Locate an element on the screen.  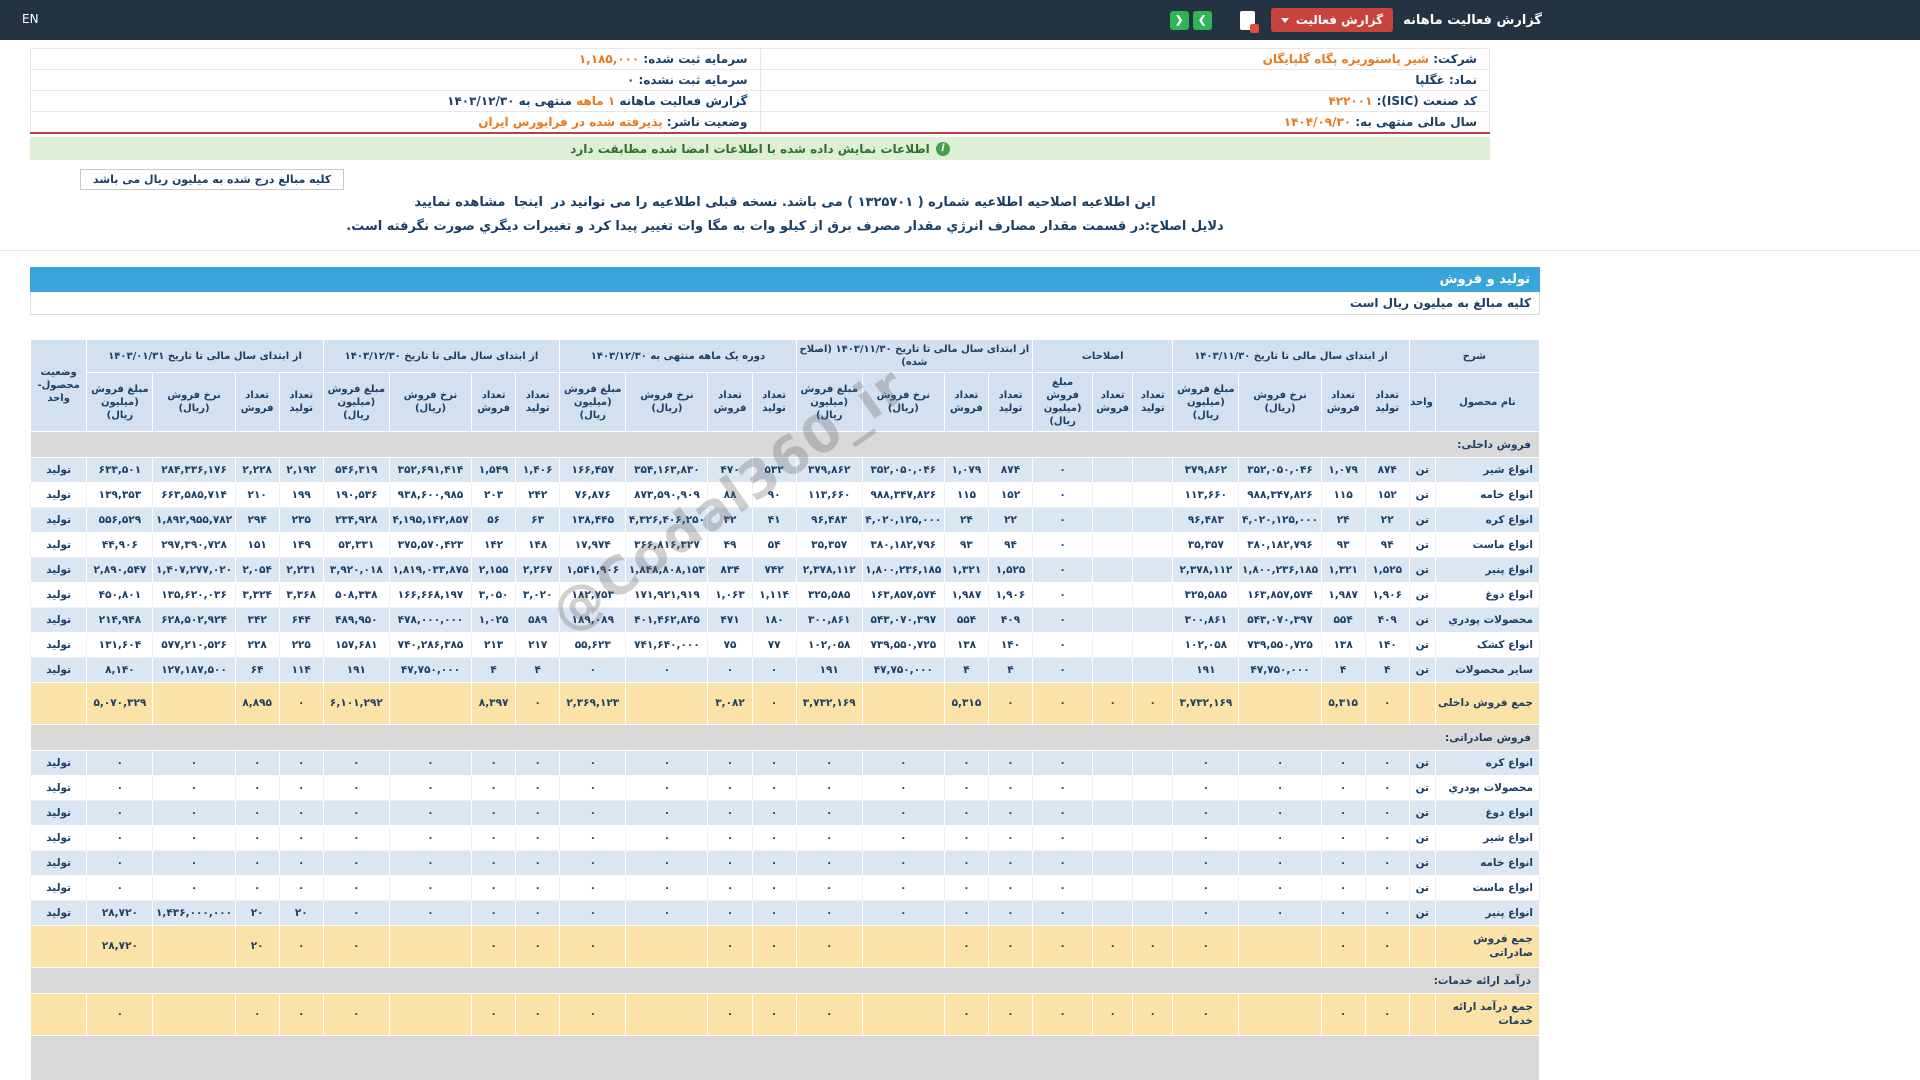
group-header: از ابتدای سال مالی تا تاریخ ۱۴۰۳/۱۲/۳۰ is located at coordinates (441, 356).